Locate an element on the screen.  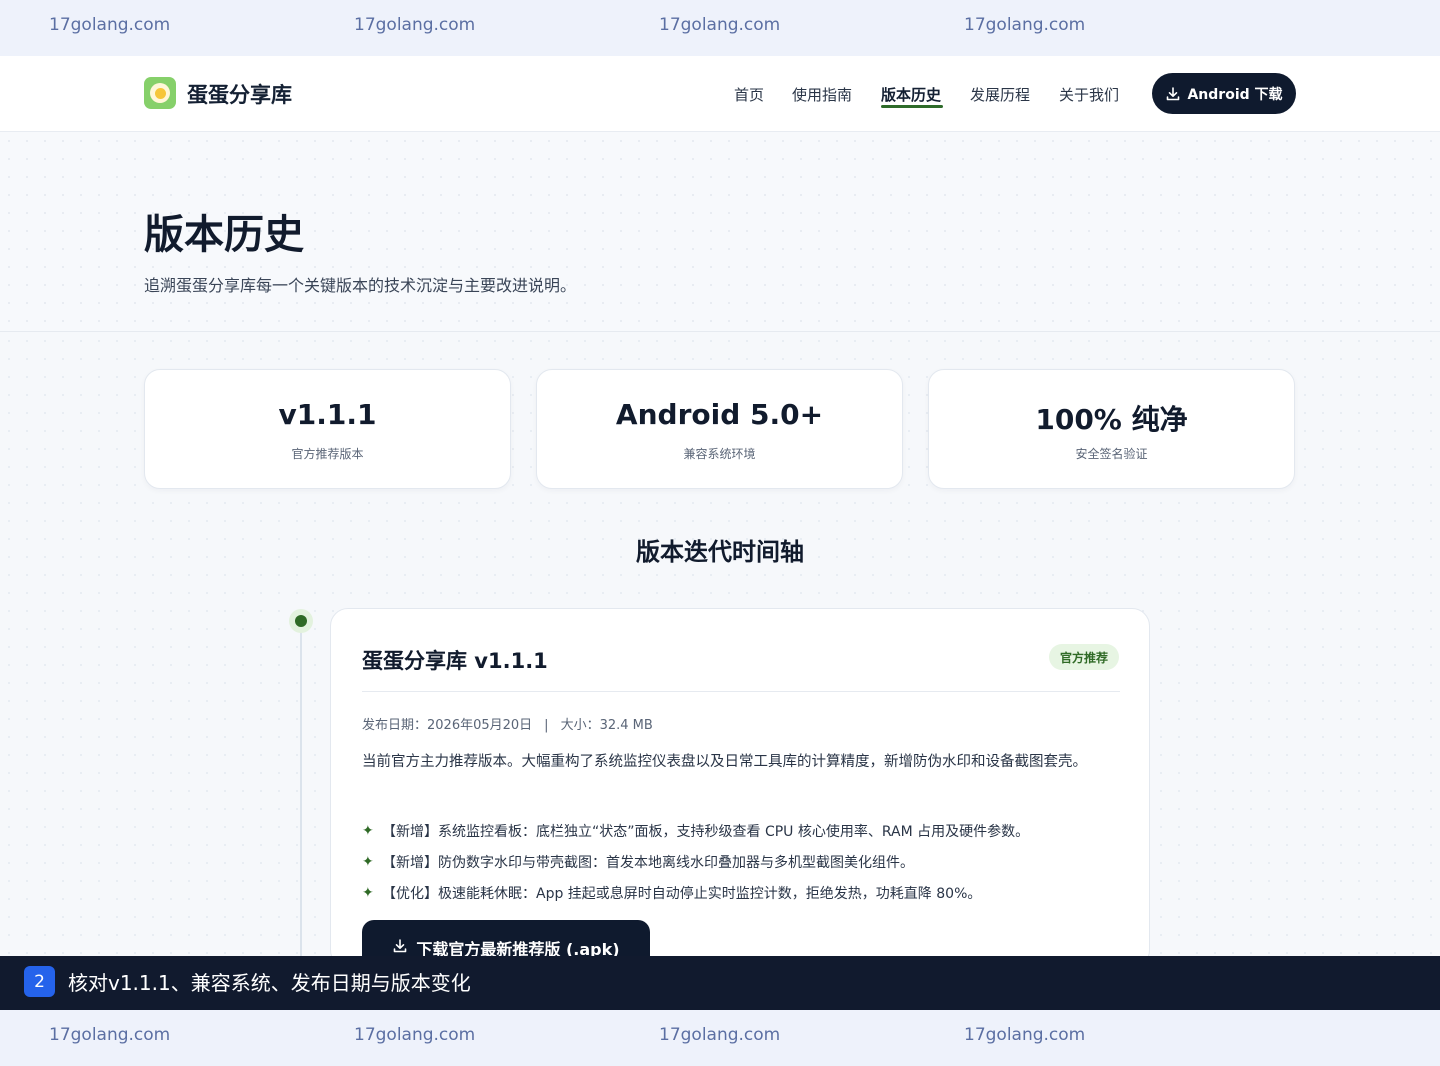
release-size: 大小：32.4 MB is located at coordinates (606, 725).